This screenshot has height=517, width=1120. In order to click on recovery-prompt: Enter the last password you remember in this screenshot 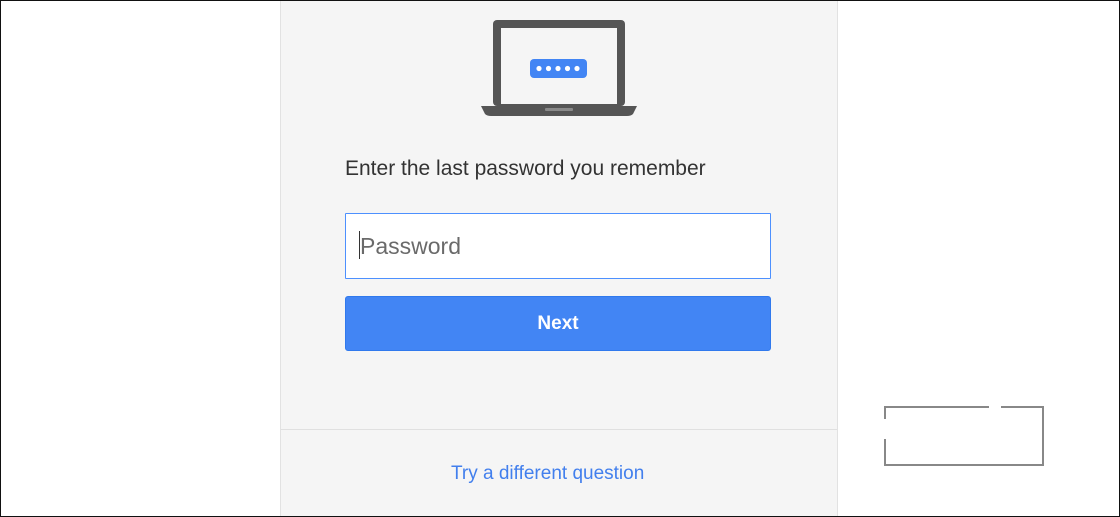, I will do `click(525, 168)`.